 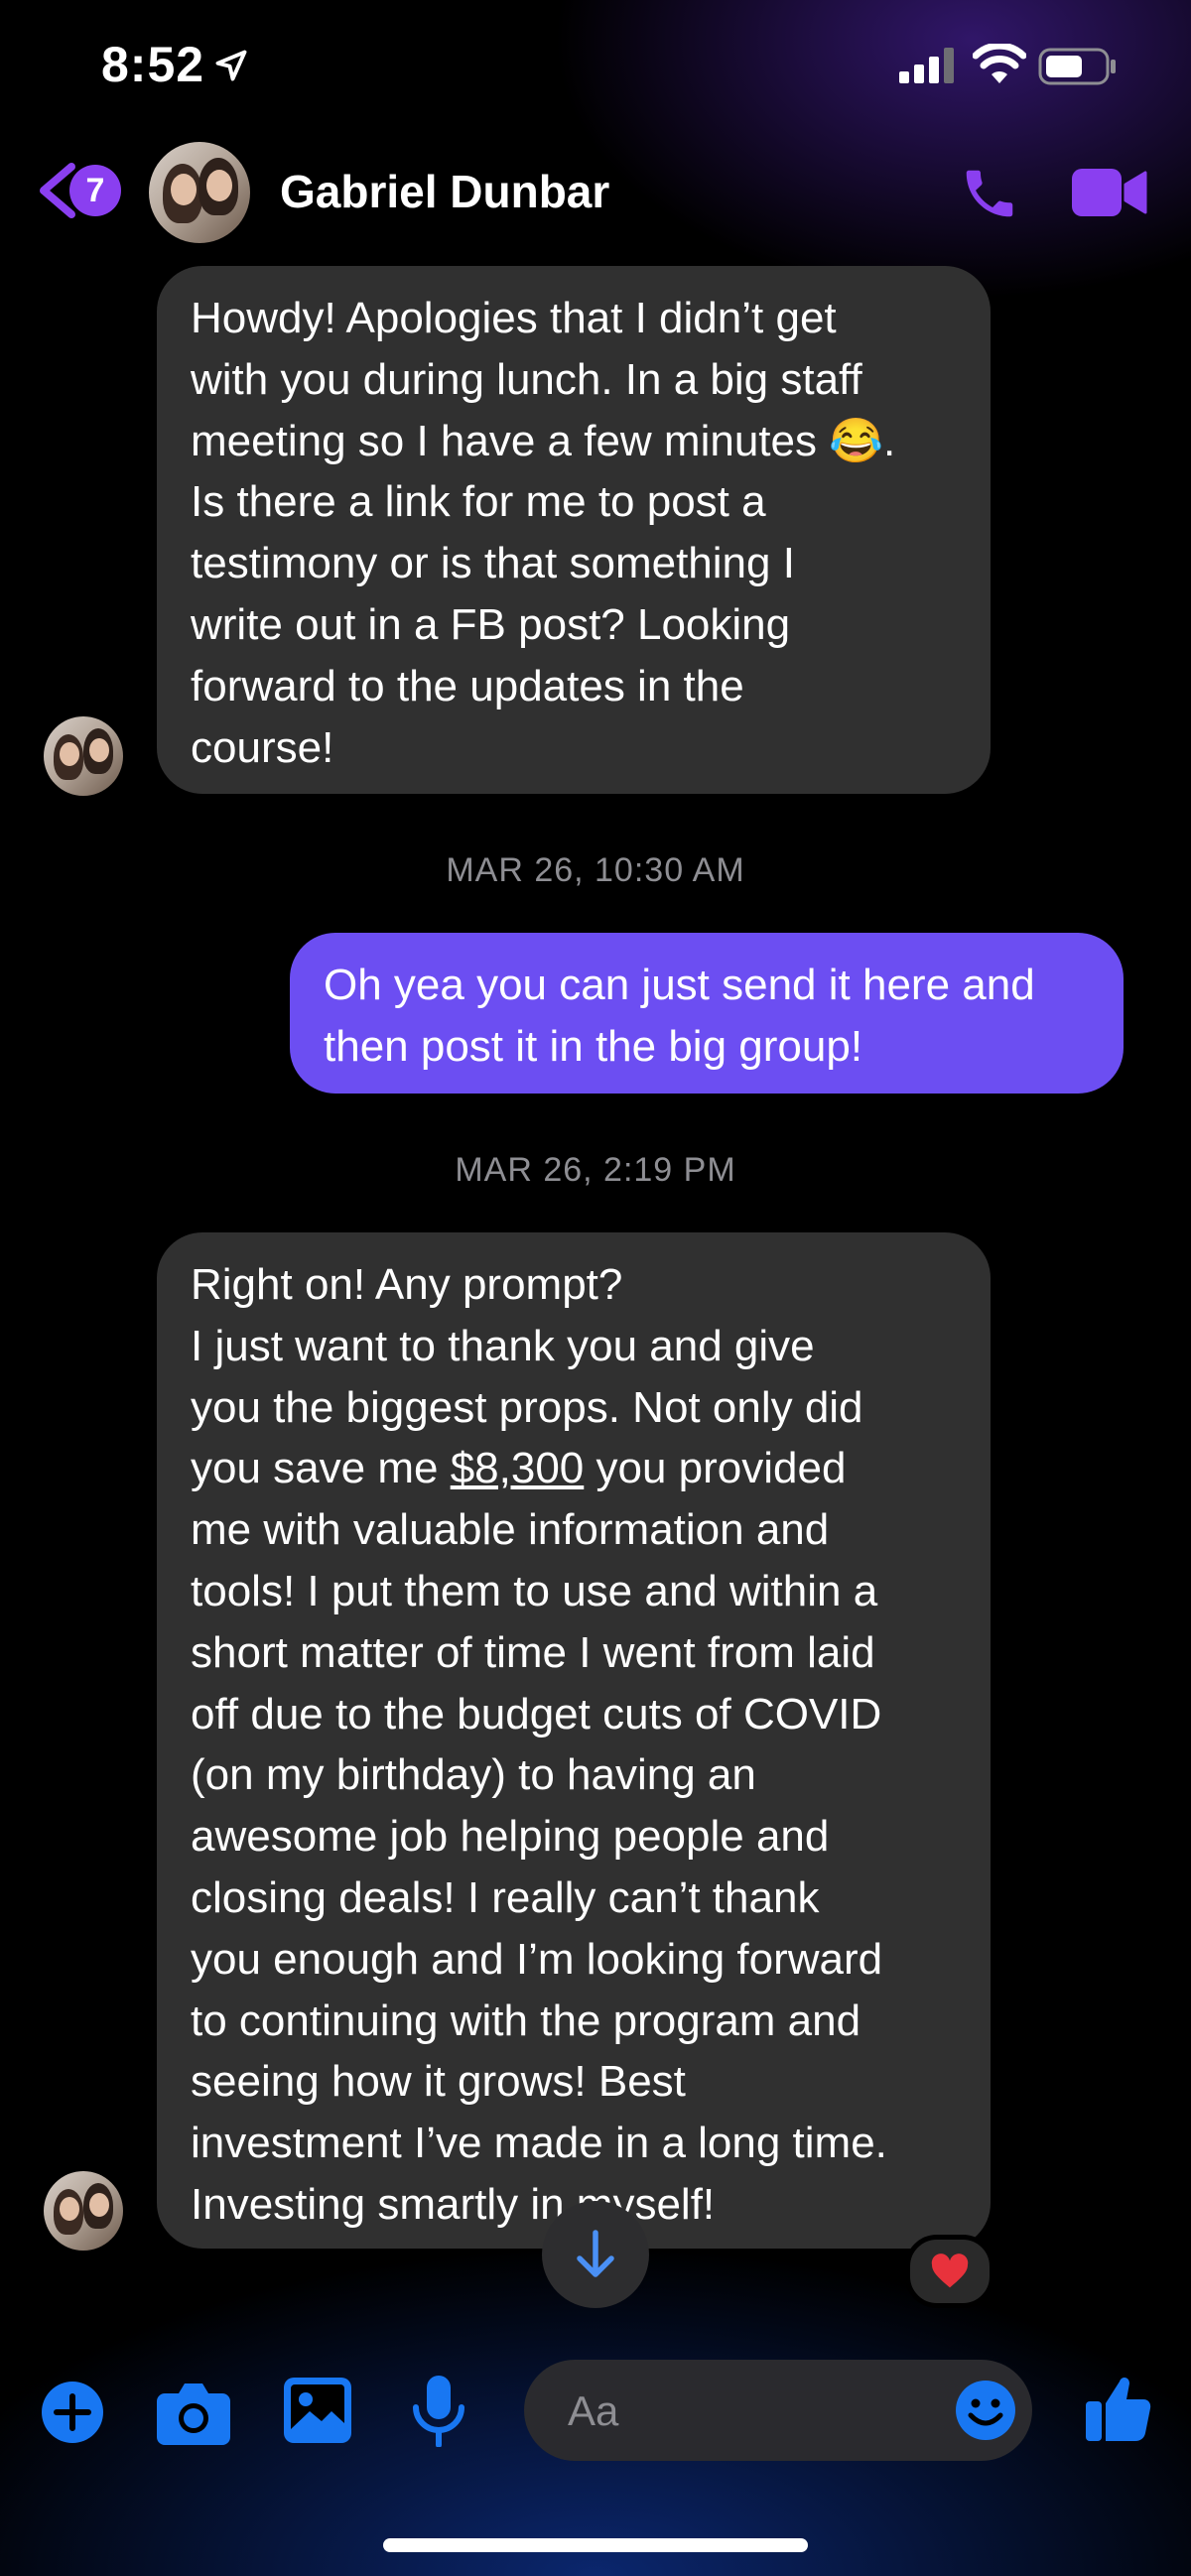 I want to click on scroll-to-bottom-button, so click(x=595, y=2254).